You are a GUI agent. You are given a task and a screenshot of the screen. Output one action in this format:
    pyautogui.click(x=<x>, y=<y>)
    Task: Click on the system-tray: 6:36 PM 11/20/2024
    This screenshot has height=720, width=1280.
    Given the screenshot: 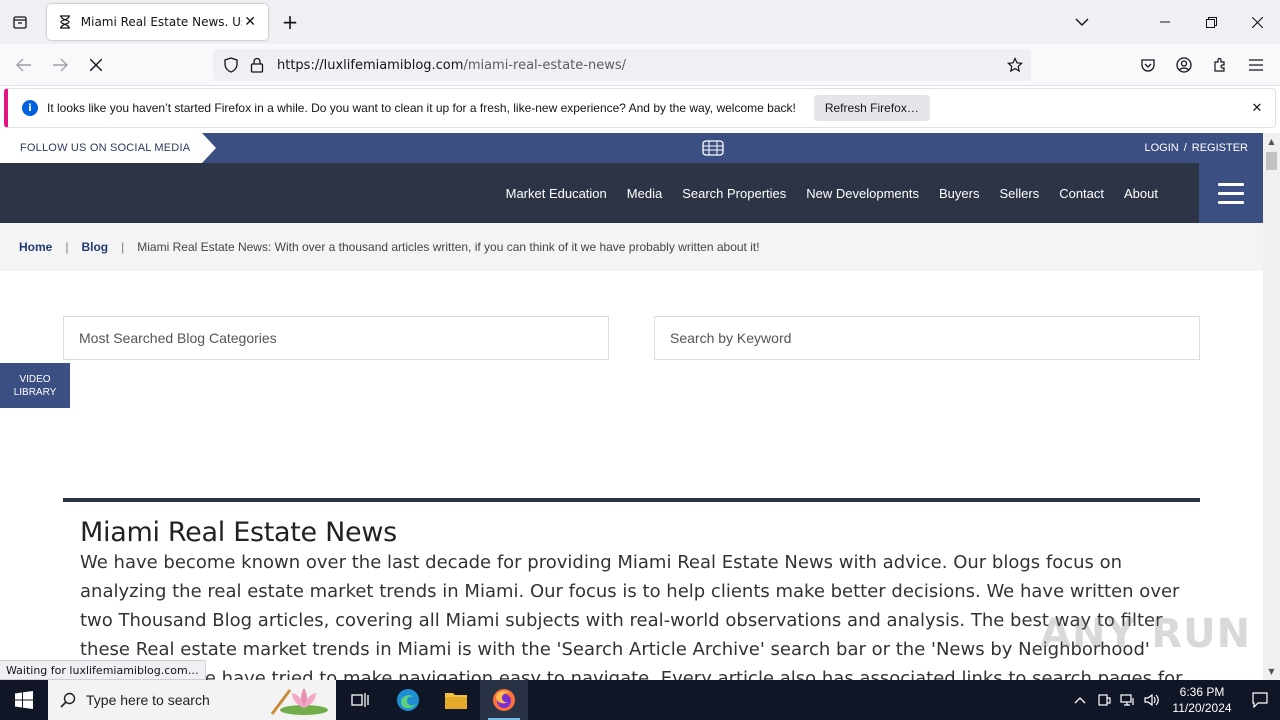 What is the action you would take?
    pyautogui.click(x=1174, y=700)
    